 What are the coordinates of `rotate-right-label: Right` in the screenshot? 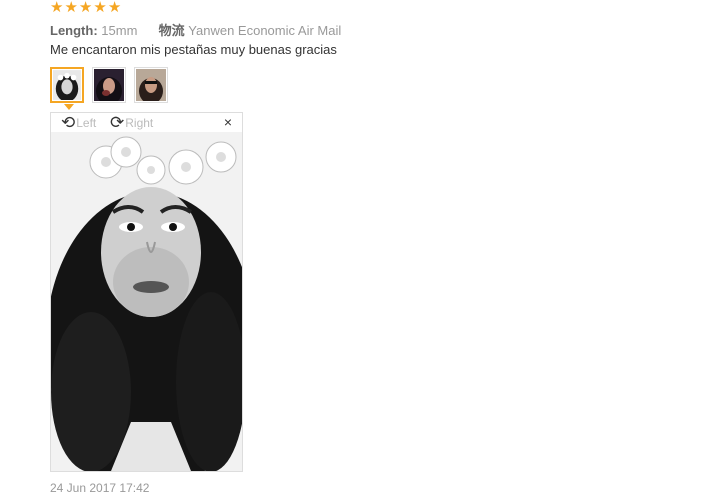 It's located at (139, 122).